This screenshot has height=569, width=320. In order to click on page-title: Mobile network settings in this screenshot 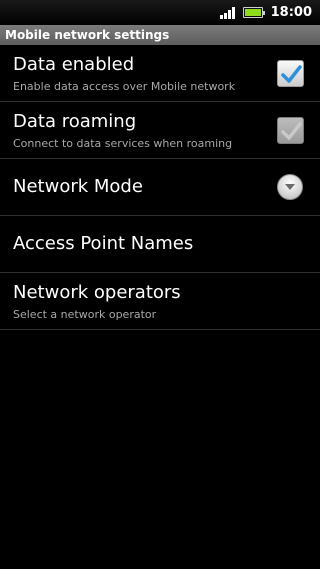, I will do `click(160, 35)`.